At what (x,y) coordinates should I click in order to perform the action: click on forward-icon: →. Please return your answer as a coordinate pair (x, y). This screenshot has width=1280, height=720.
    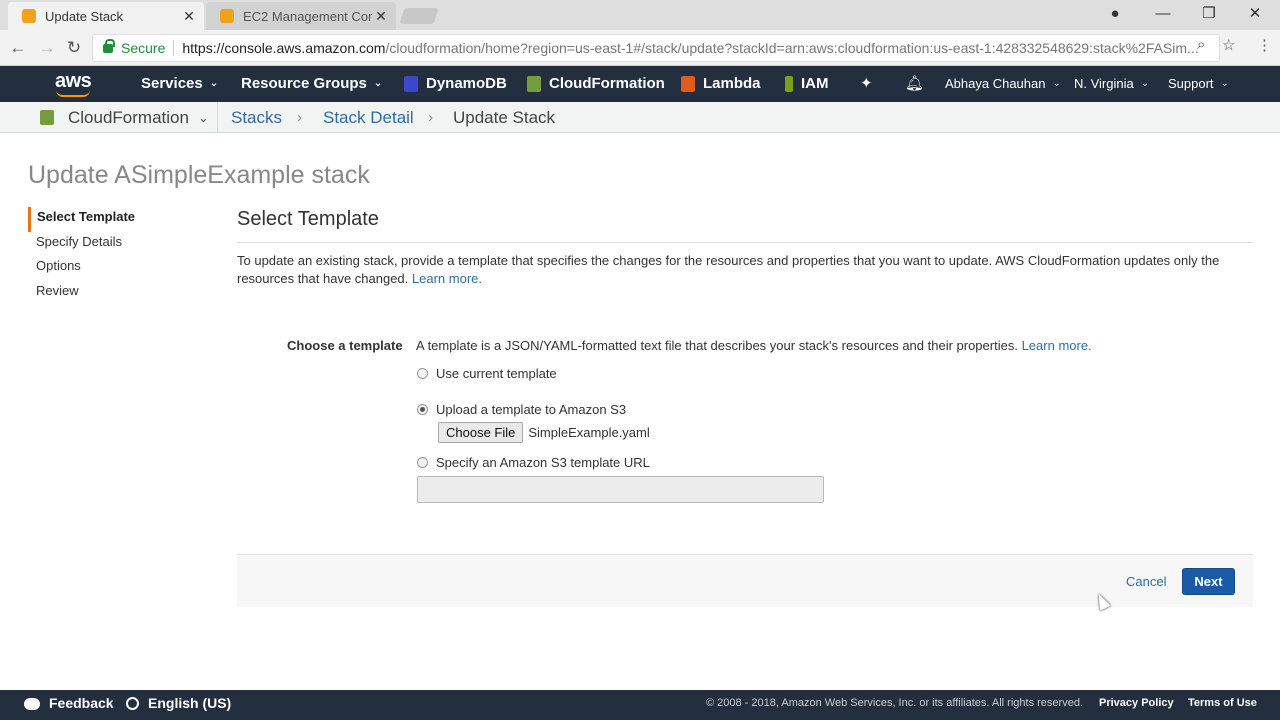
    Looking at the image, I should click on (47, 48).